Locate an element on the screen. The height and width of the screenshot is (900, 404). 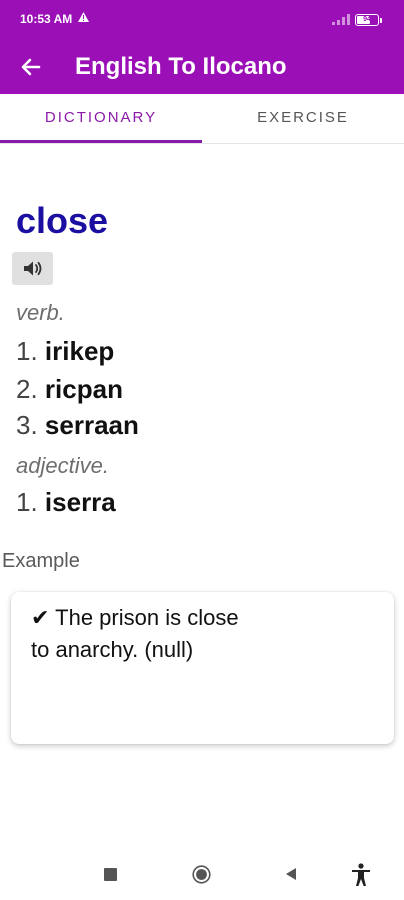
system-nav-bar is located at coordinates (202, 876).